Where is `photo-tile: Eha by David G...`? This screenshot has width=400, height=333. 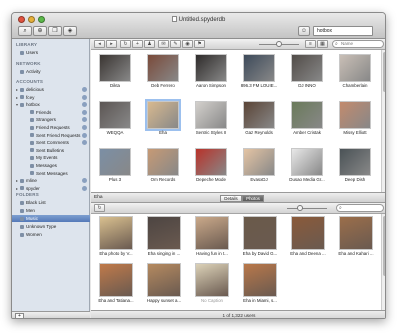
photo-tile: Eha by David G... is located at coordinates (260, 238).